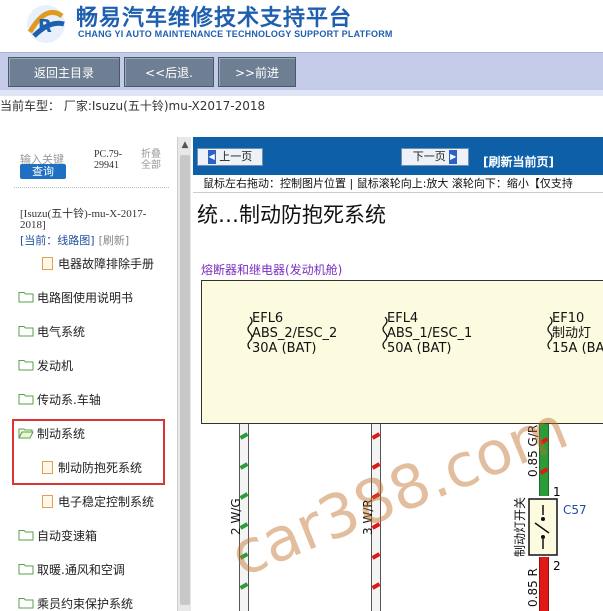 The image size is (603, 611). What do you see at coordinates (211, 157) in the screenshot?
I see `arrow-left-icon: ◀` at bounding box center [211, 157].